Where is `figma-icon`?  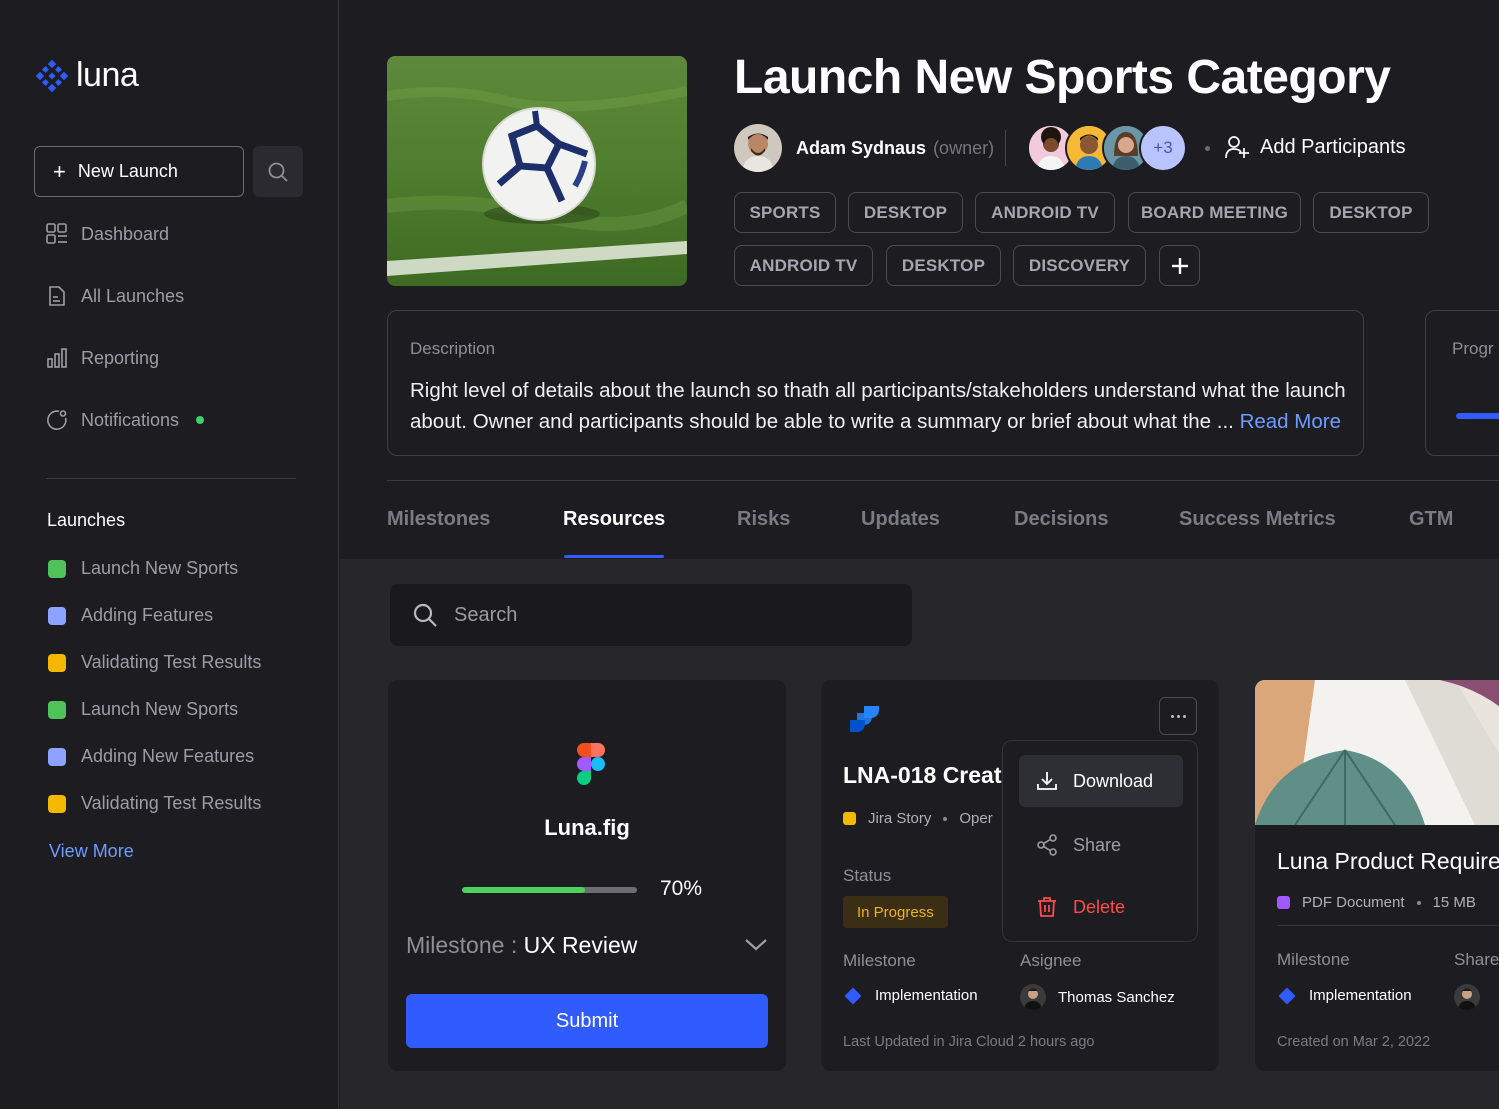 figma-icon is located at coordinates (591, 764).